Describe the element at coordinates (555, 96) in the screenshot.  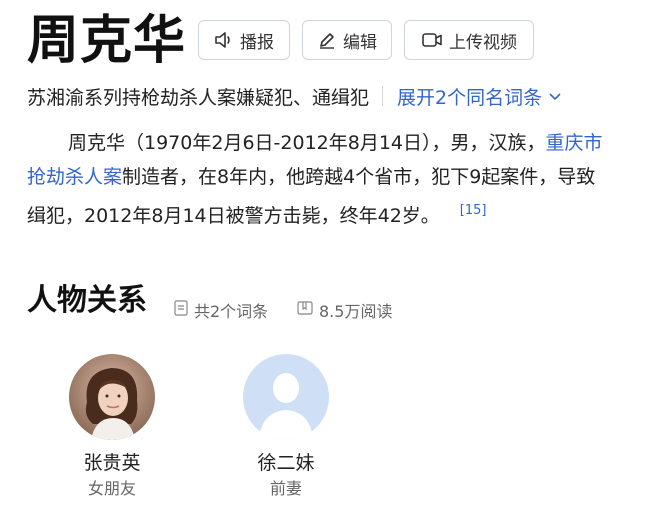
I see `chevron-down-icon` at that location.